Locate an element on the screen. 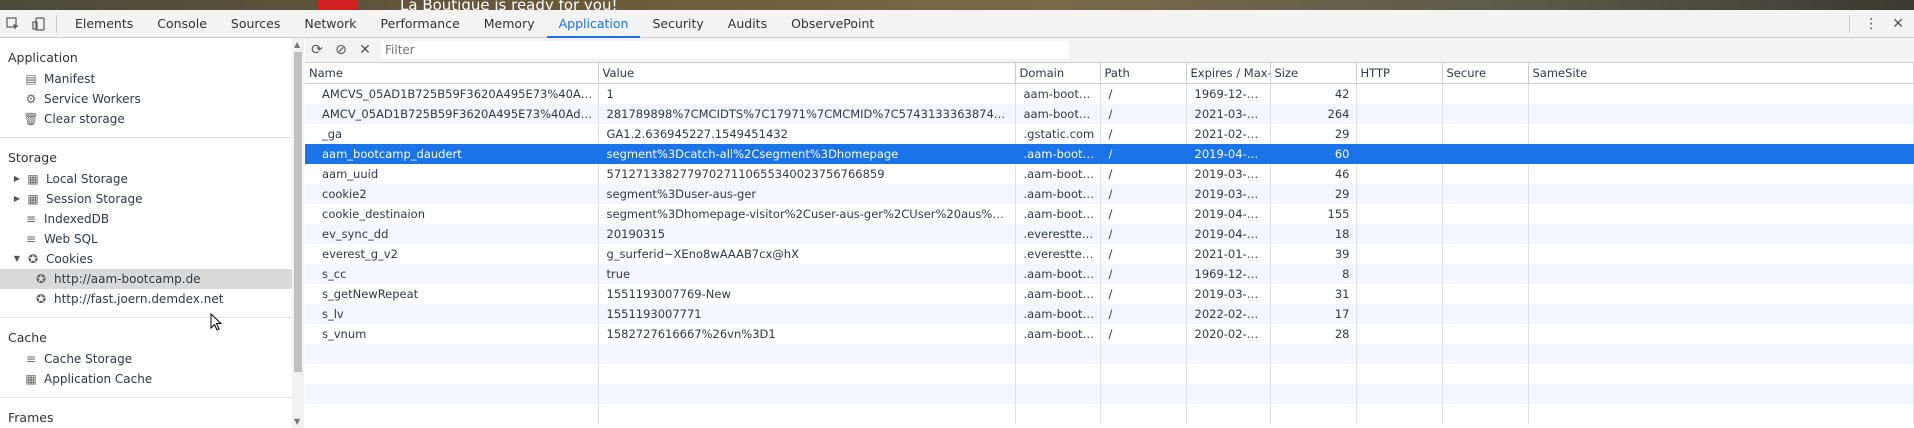  cell-size: 39 is located at coordinates (1313, 254).